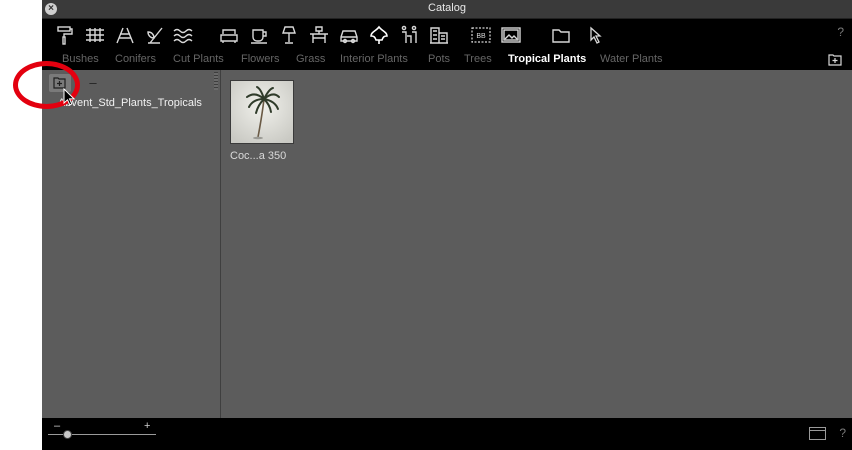  Describe the element at coordinates (289, 35) in the screenshot. I see `lamp-icon` at that location.